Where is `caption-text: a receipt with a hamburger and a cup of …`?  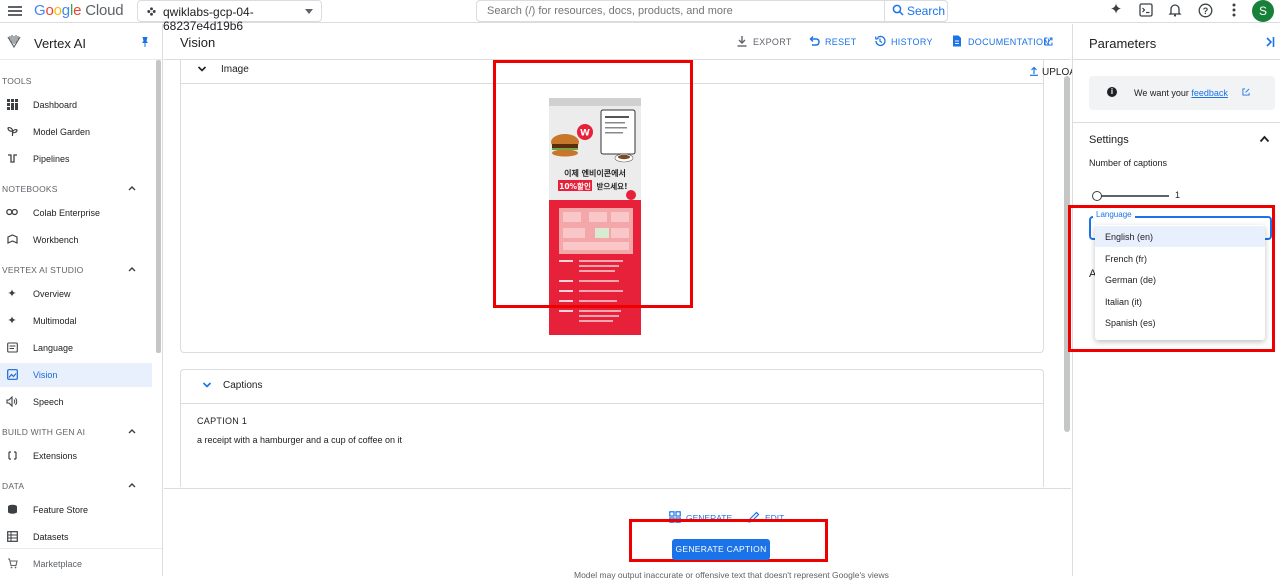
caption-text: a receipt with a hamburger and a cup of … is located at coordinates (299, 440).